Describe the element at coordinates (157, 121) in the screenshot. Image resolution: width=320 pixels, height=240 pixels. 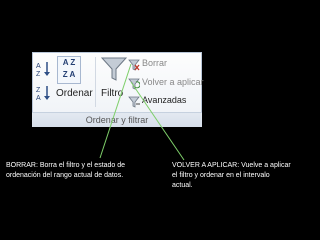
I see `reapply-connector-line` at that location.